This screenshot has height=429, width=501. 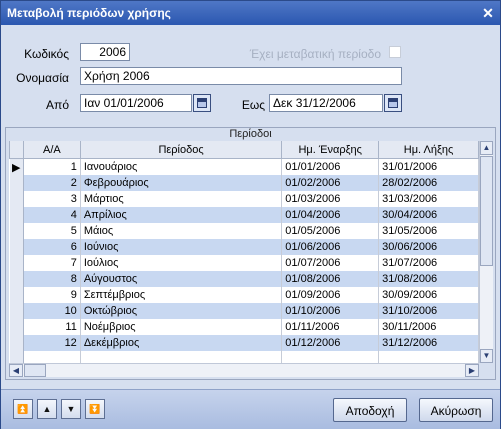 I want to click on row-number-cell: 12, so click(x=52, y=343).